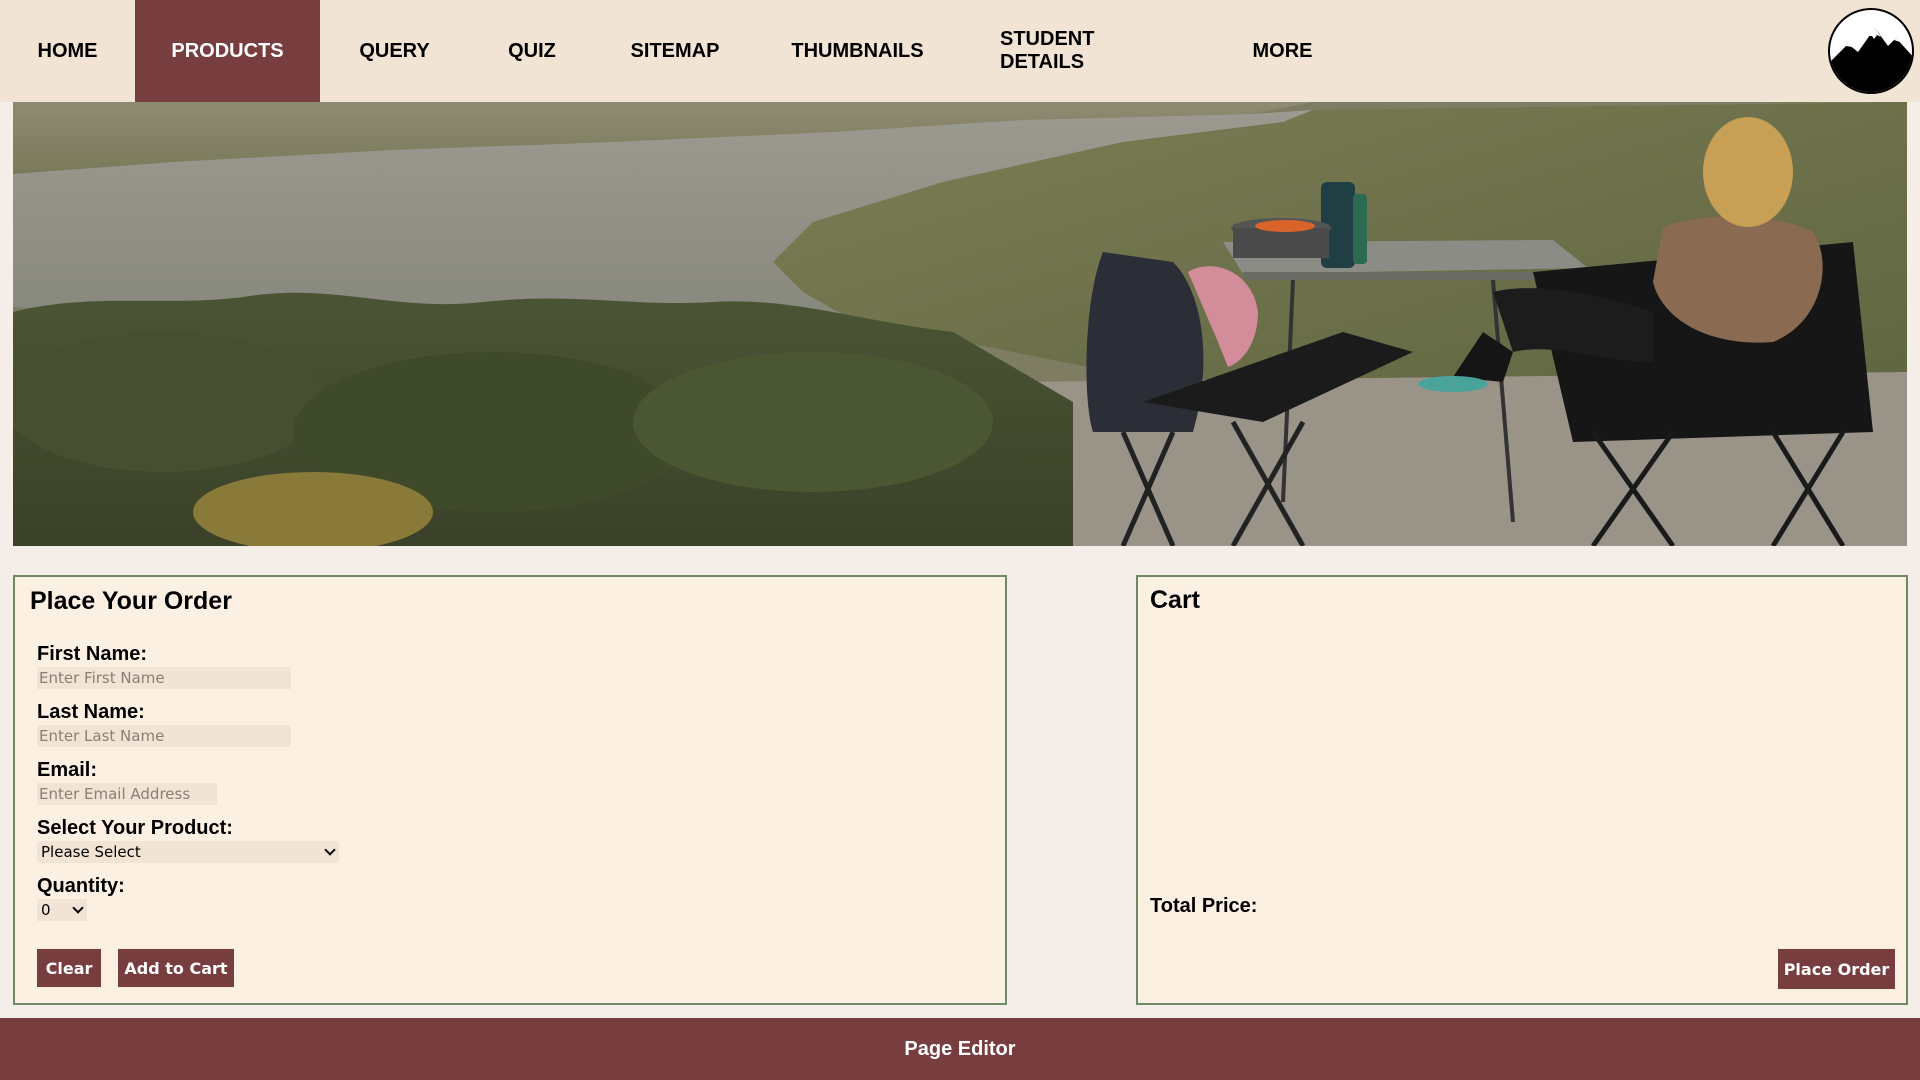 This screenshot has width=1920, height=1080. I want to click on nav-products: PRODUCTS, so click(227, 51).